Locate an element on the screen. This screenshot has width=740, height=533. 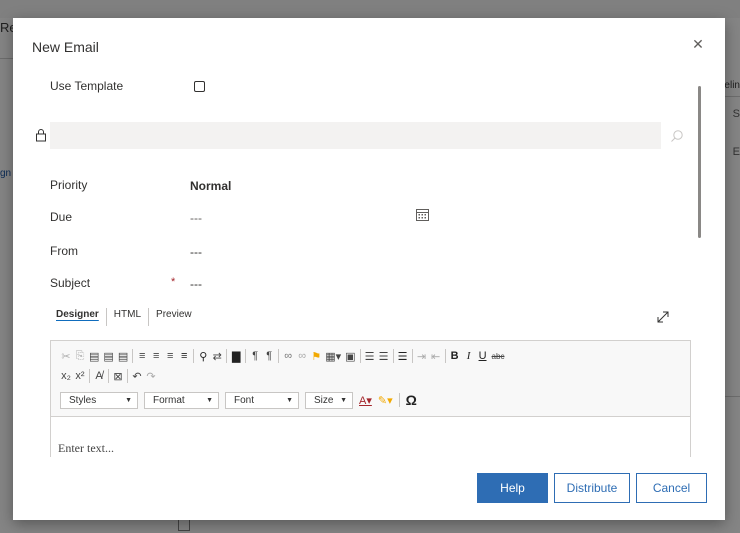
copy-icon: ⎘ is located at coordinates (80, 356).